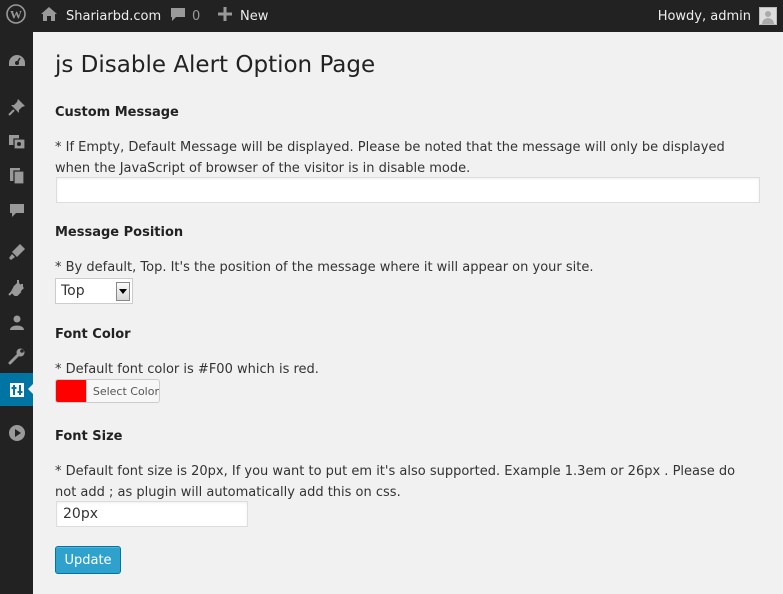 This screenshot has width=783, height=594. I want to click on menu-comments, so click(16, 209).